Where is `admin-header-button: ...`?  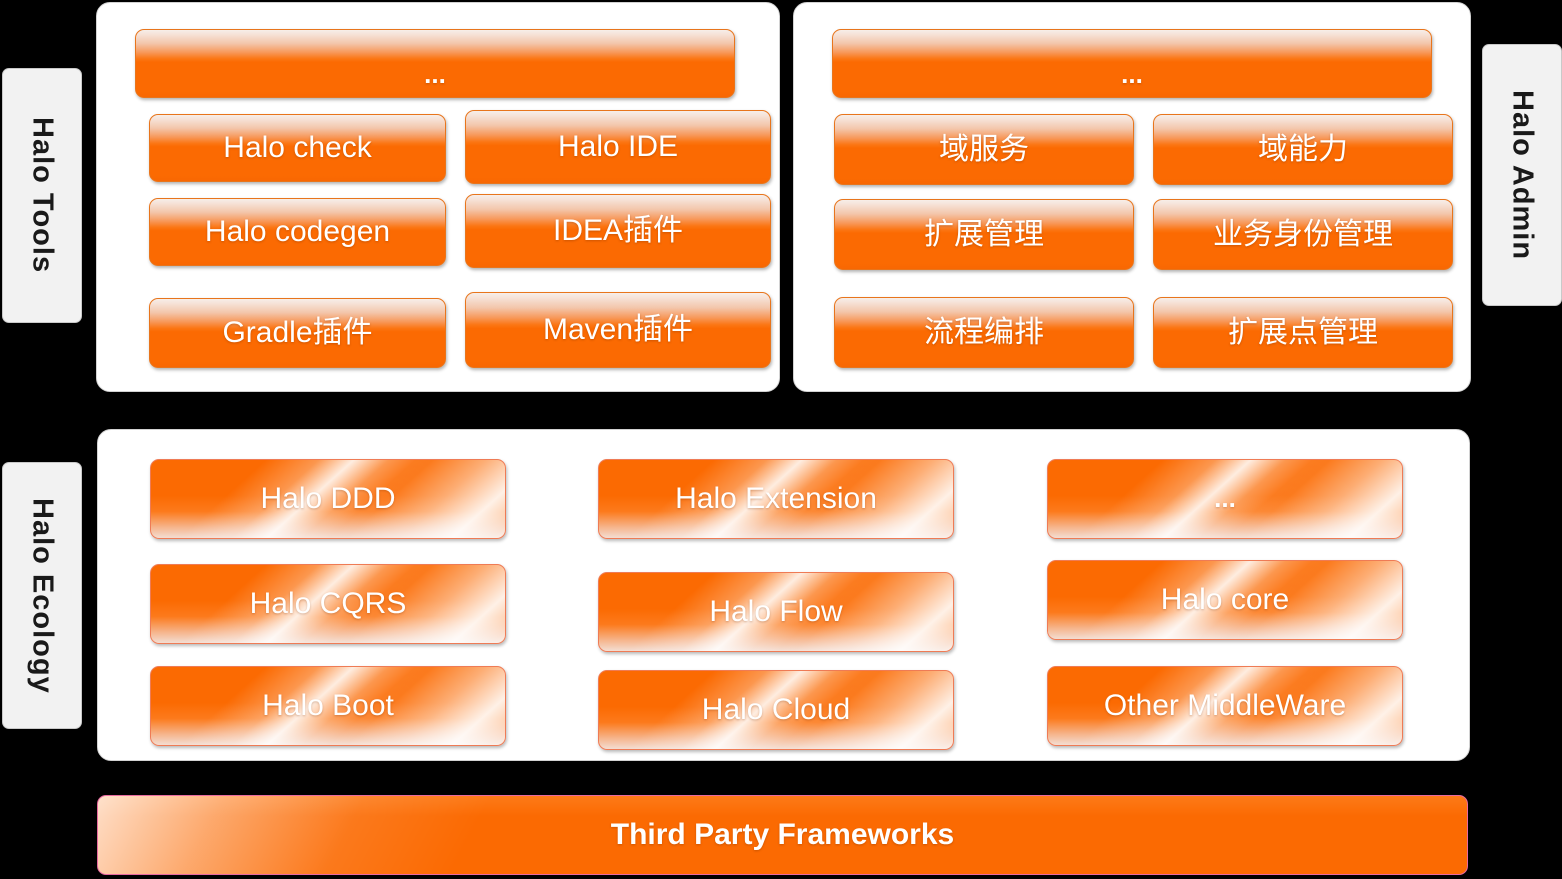
admin-header-button: ... is located at coordinates (1132, 63).